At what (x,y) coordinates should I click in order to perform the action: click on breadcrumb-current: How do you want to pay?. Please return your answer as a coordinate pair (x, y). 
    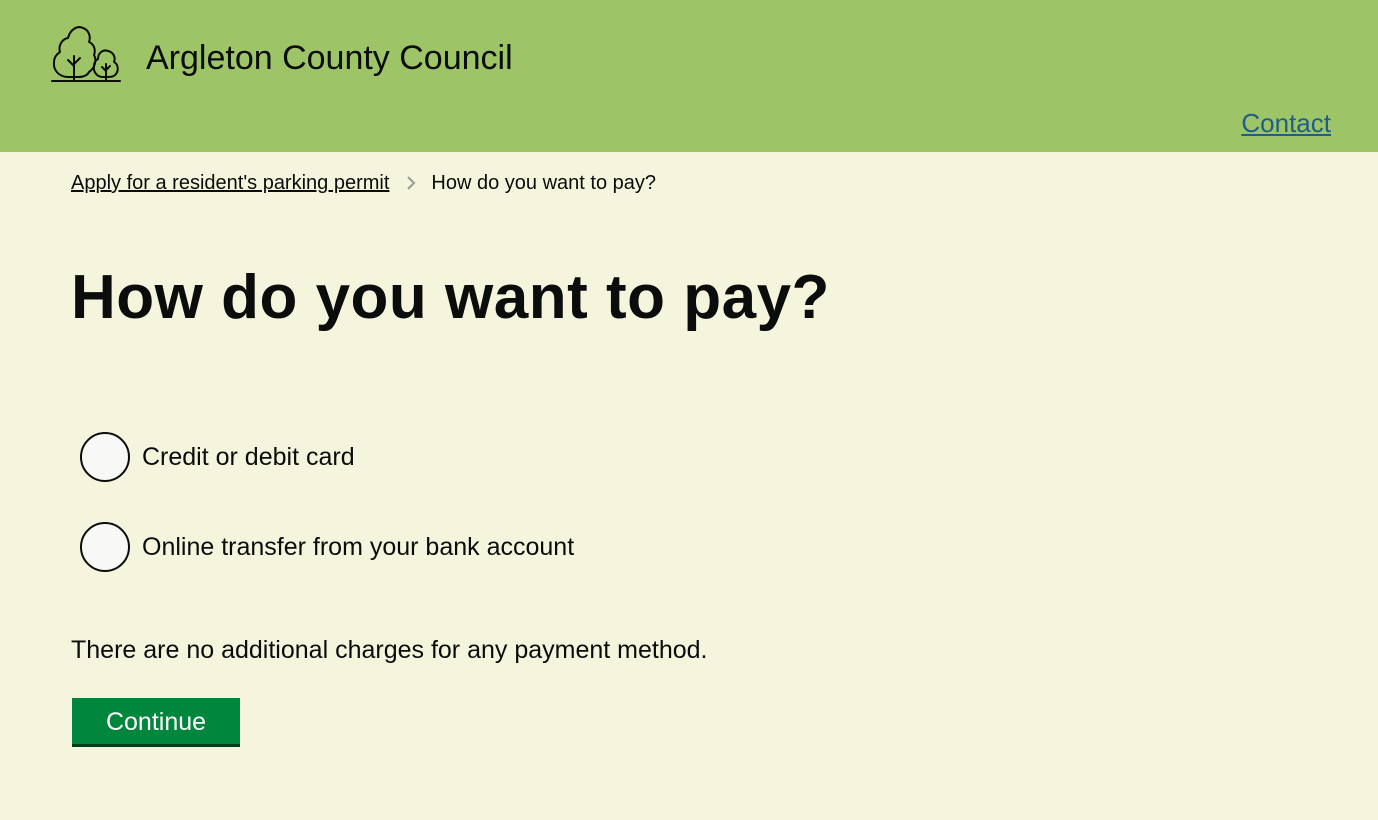
    Looking at the image, I should click on (544, 183).